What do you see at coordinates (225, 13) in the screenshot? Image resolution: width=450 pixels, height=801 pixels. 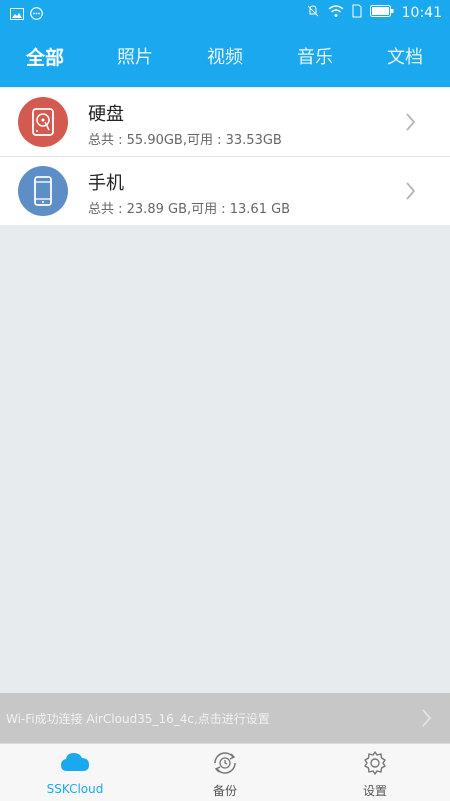 I see `status-bar: 10:41` at bounding box center [225, 13].